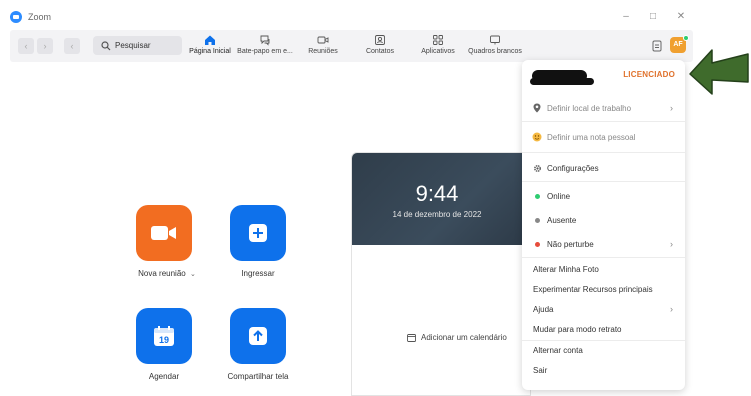  Describe the element at coordinates (603, 370) in the screenshot. I see `sign-out-item: Sair` at that location.